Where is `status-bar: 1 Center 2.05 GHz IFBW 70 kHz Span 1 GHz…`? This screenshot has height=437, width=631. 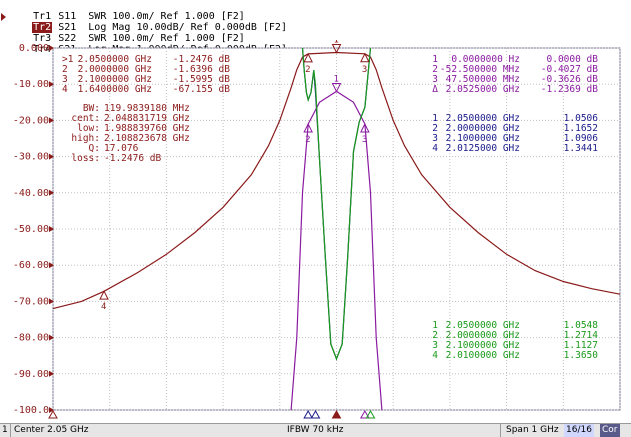
status-bar: 1 Center 2.05 GHz IFBW 70 kHz Span 1 GHz… is located at coordinates (315, 430).